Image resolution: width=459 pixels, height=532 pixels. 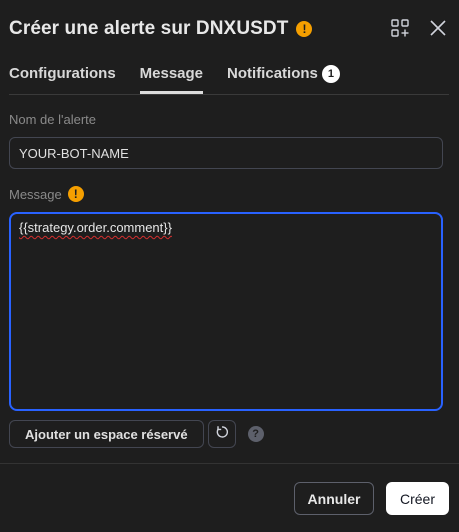 What do you see at coordinates (149, 28) in the screenshot?
I see `dialog-title: Créer une alerte sur DNXUSDT` at bounding box center [149, 28].